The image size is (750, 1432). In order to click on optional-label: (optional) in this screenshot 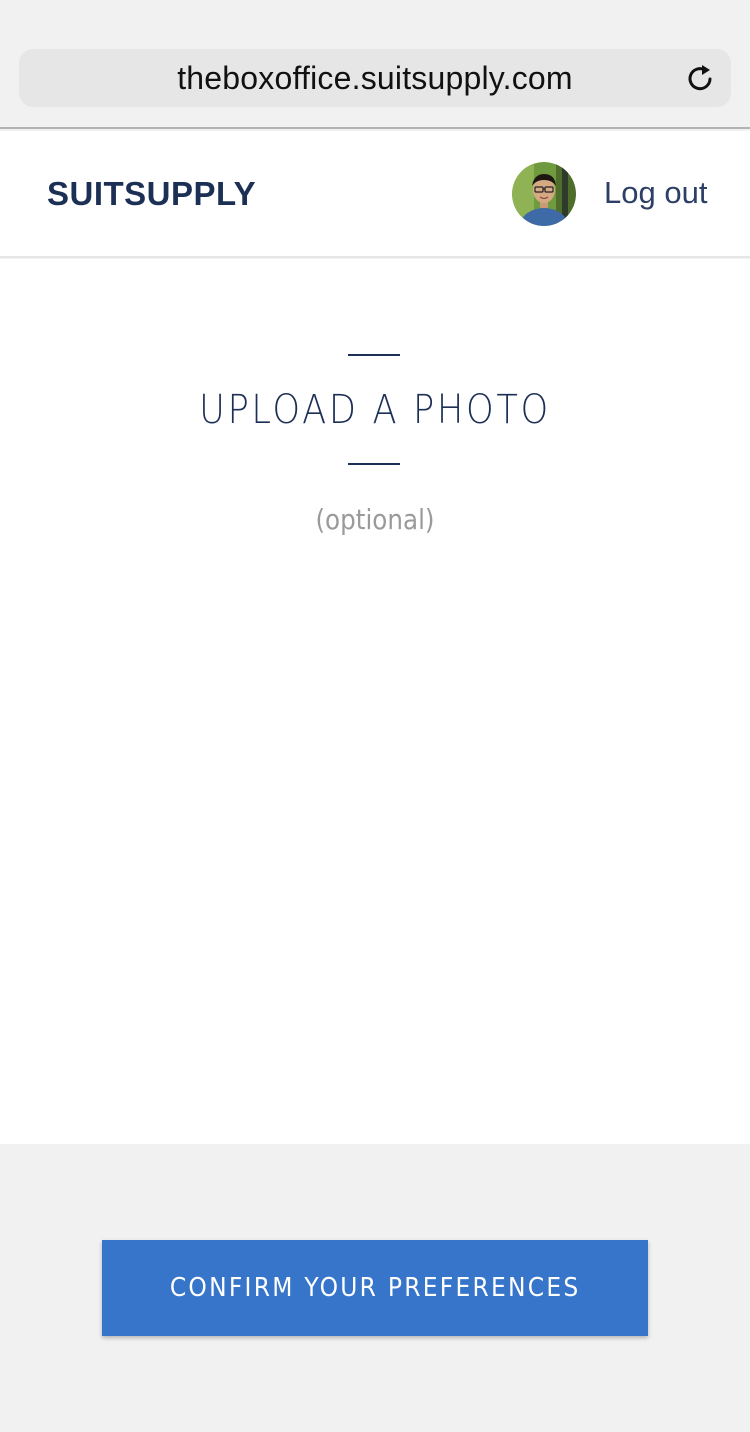, I will do `click(375, 519)`.